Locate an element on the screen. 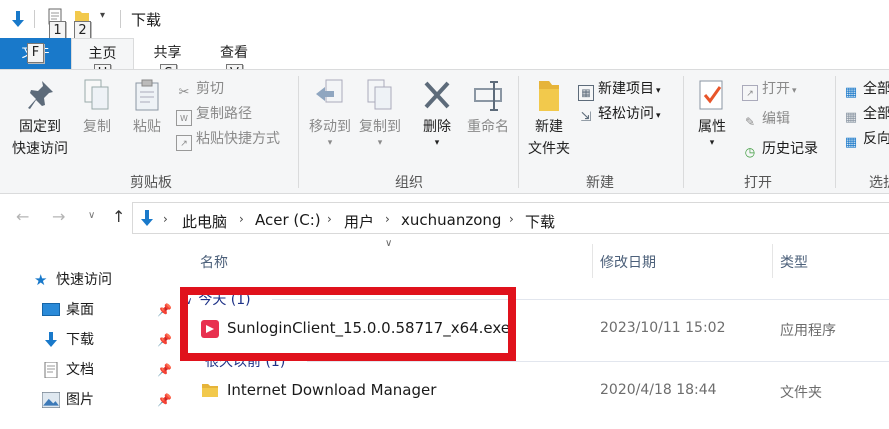 The height and width of the screenshot is (429, 889). up-arrow-icon: ↑ is located at coordinates (118, 216).